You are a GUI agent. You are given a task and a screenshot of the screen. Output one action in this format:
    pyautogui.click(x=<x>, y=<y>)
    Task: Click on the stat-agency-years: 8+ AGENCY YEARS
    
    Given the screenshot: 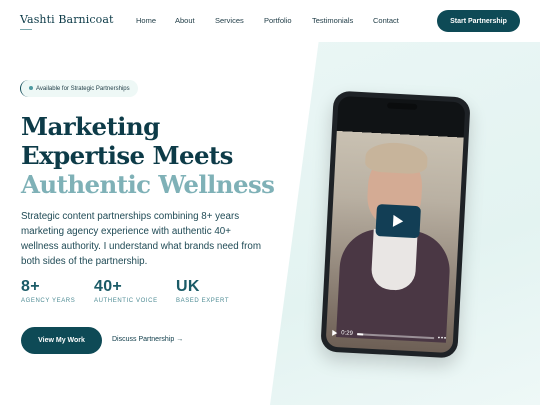 What is the action you would take?
    pyautogui.click(x=48, y=291)
    